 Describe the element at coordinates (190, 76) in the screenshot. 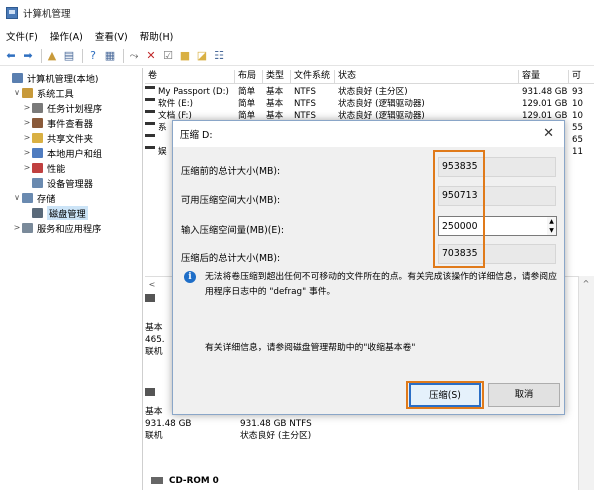

I see `column-volume: 卷` at that location.